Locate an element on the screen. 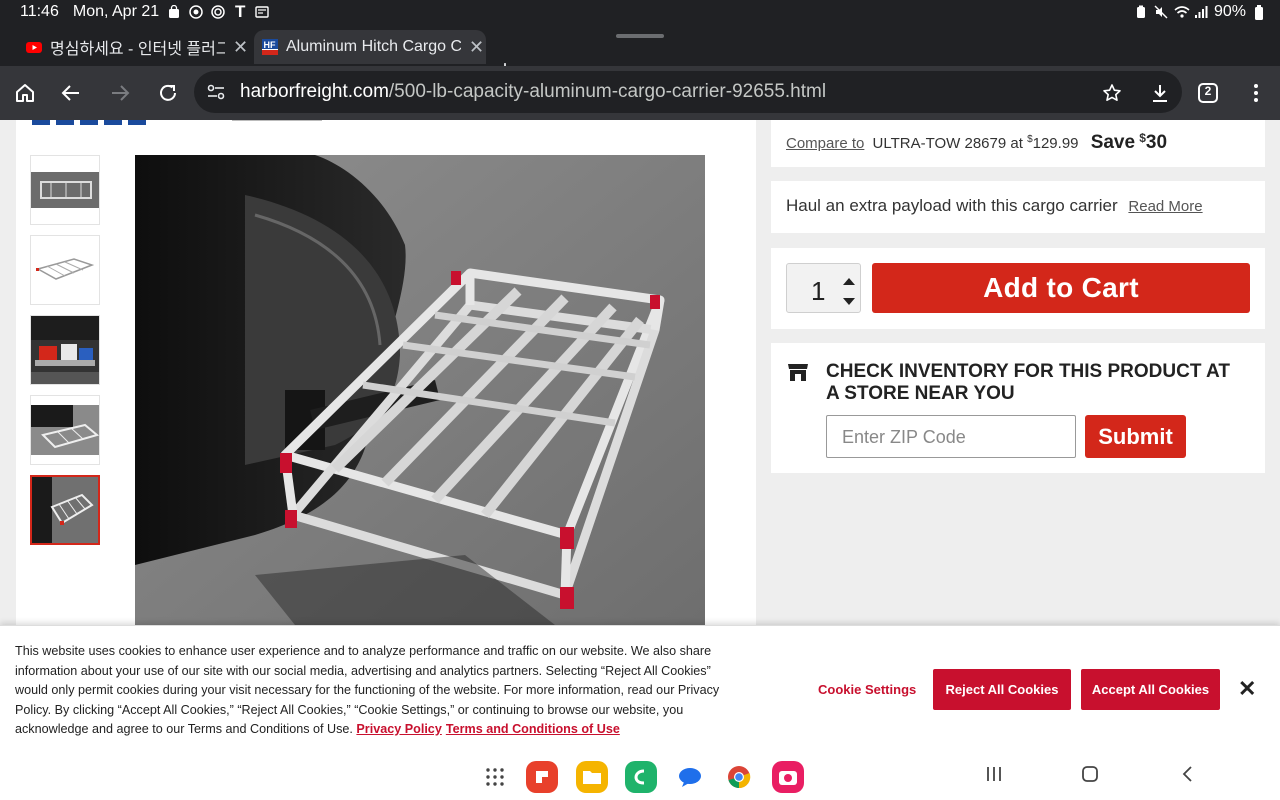  my-files-app-icon is located at coordinates (592, 777).